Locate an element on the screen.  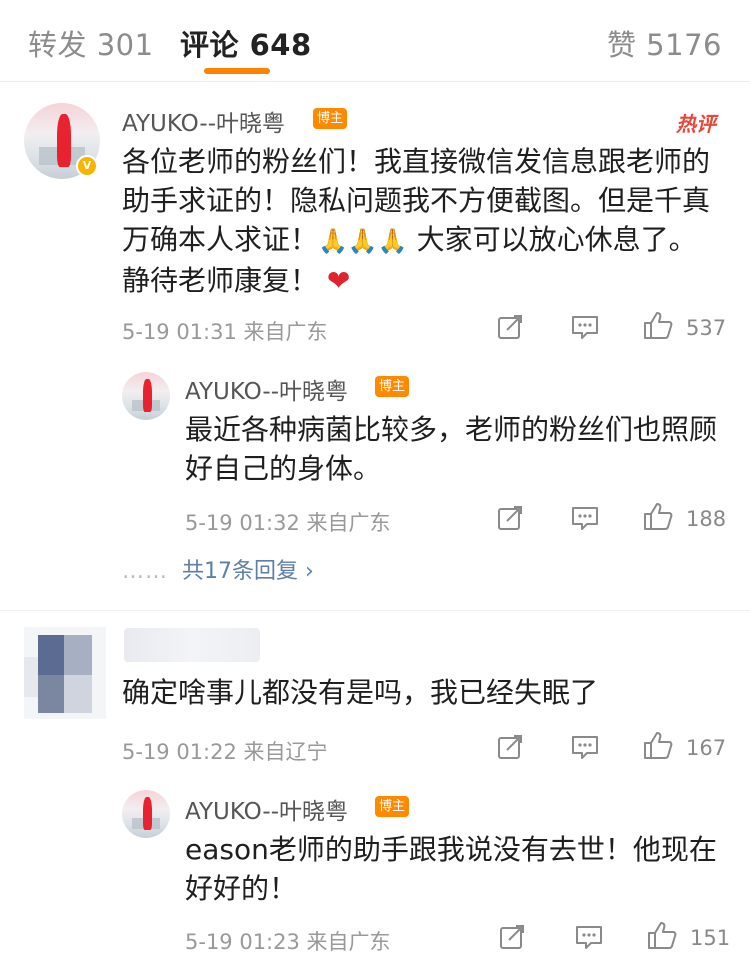
active-tab-indicator is located at coordinates (237, 71).